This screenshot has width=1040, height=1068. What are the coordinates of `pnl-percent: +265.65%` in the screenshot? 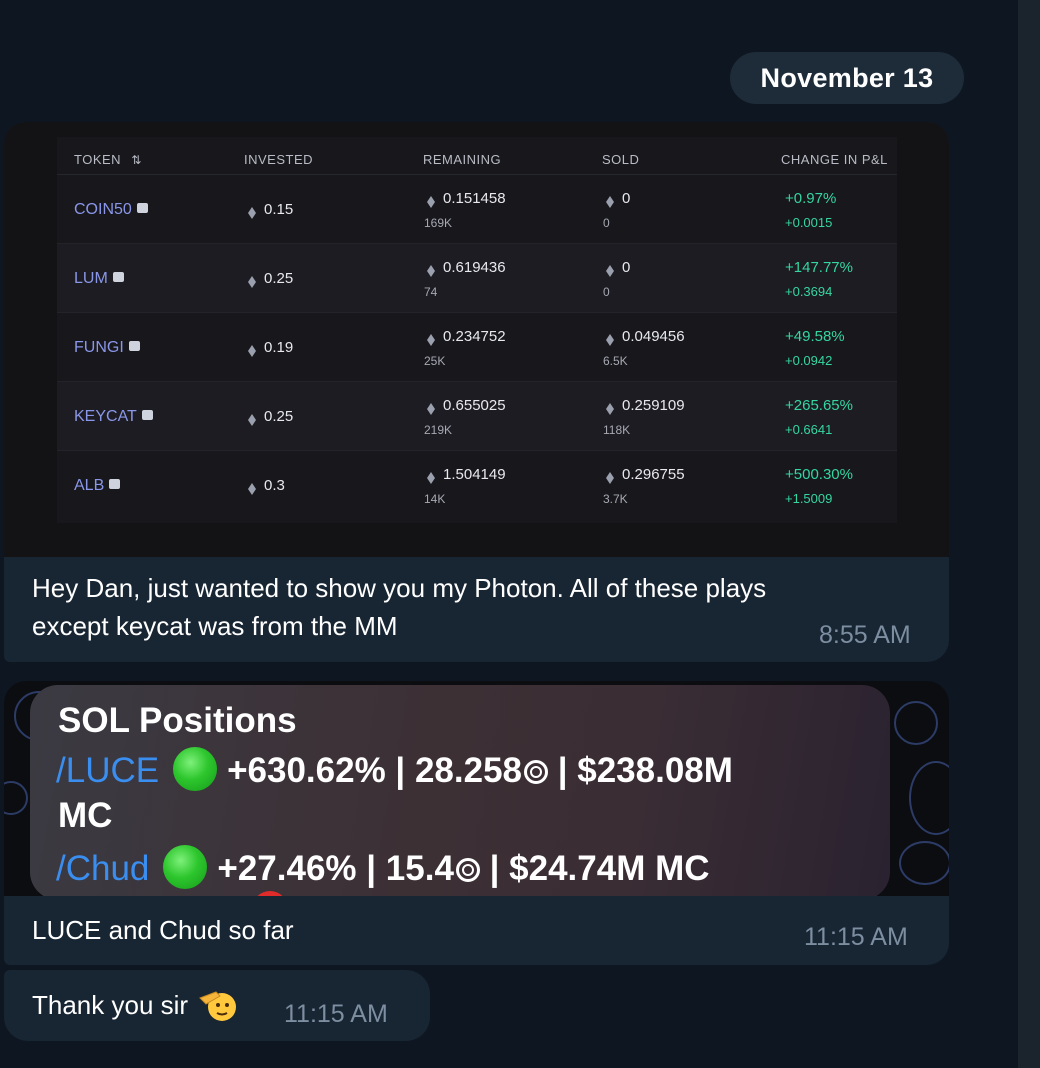 It's located at (819, 405).